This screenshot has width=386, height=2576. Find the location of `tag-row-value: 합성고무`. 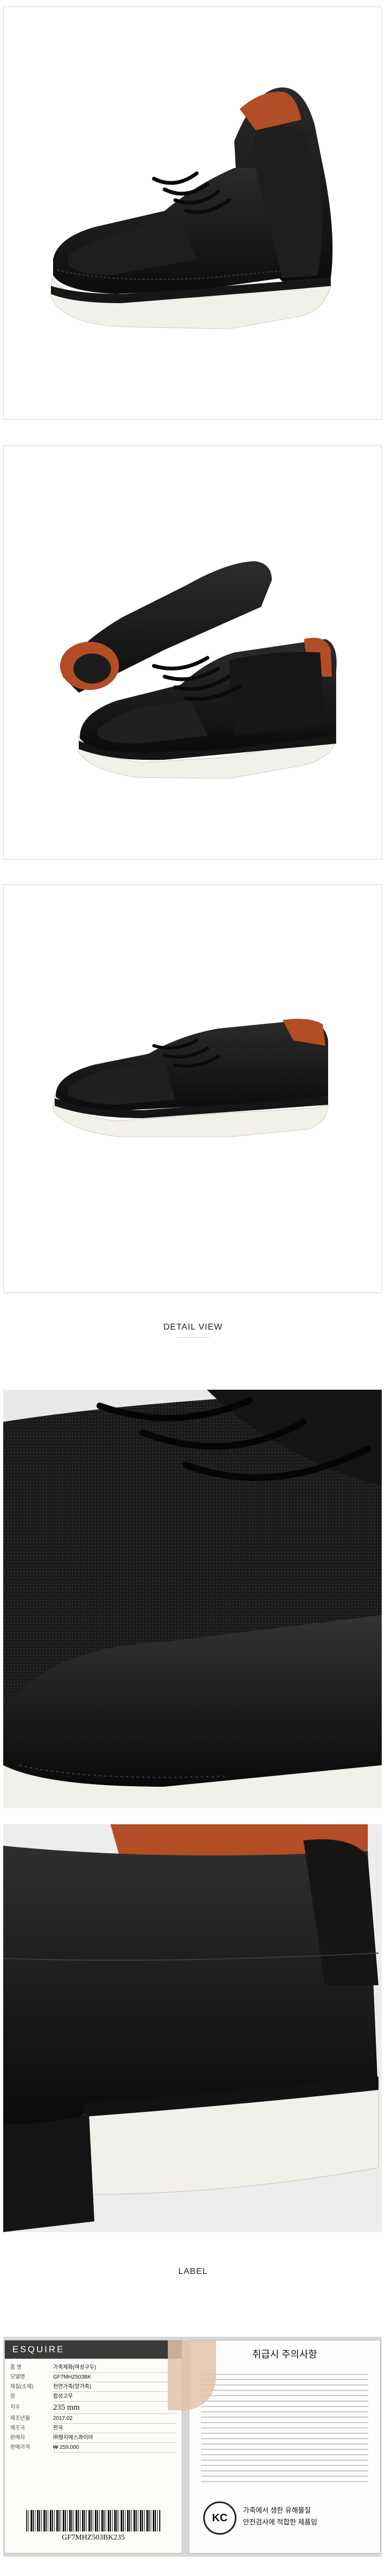

tag-row-value: 합성고무 is located at coordinates (114, 2397).